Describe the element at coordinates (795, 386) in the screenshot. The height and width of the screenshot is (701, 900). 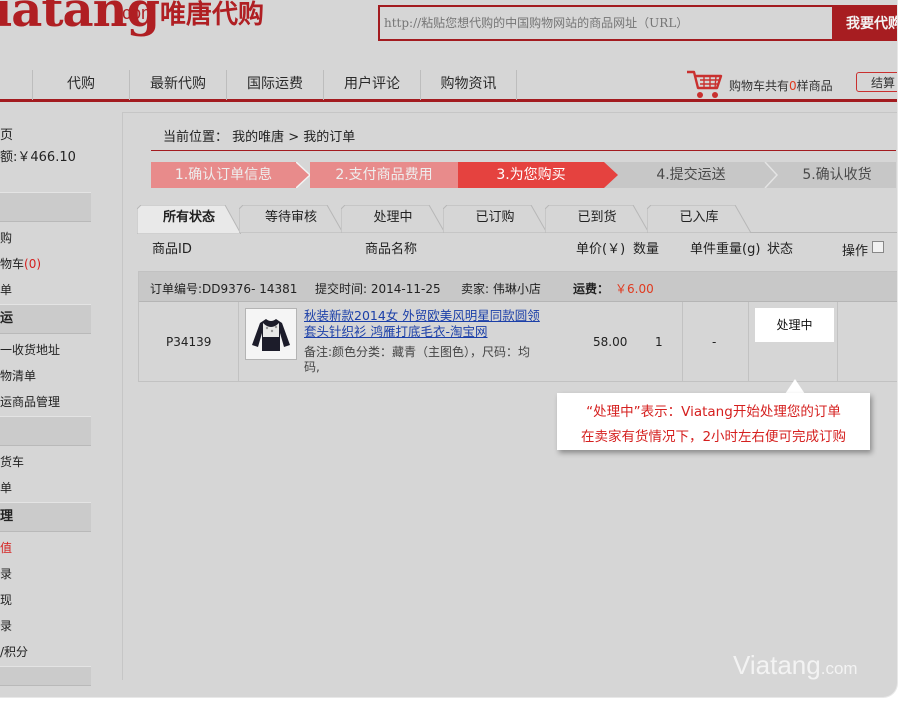
I see `tooltip-arrow` at that location.